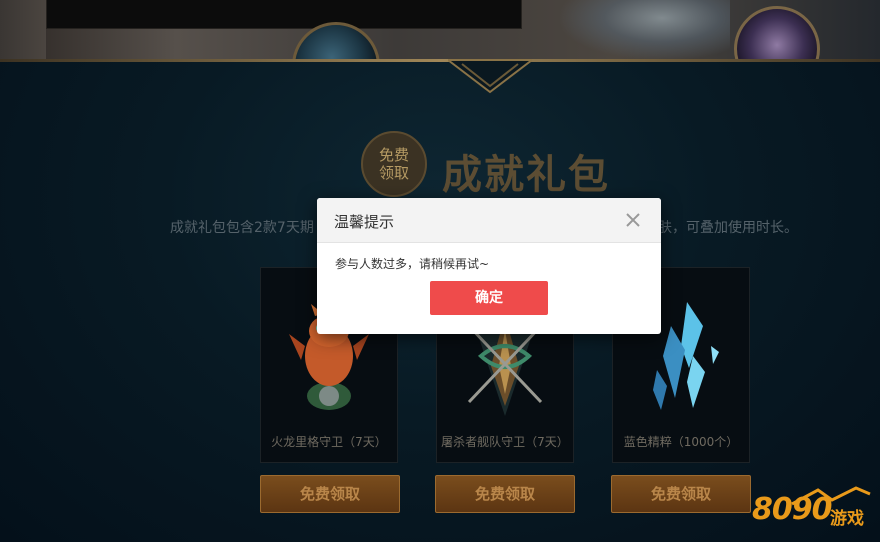  I want to click on banner-champion-art, so click(645, 30).